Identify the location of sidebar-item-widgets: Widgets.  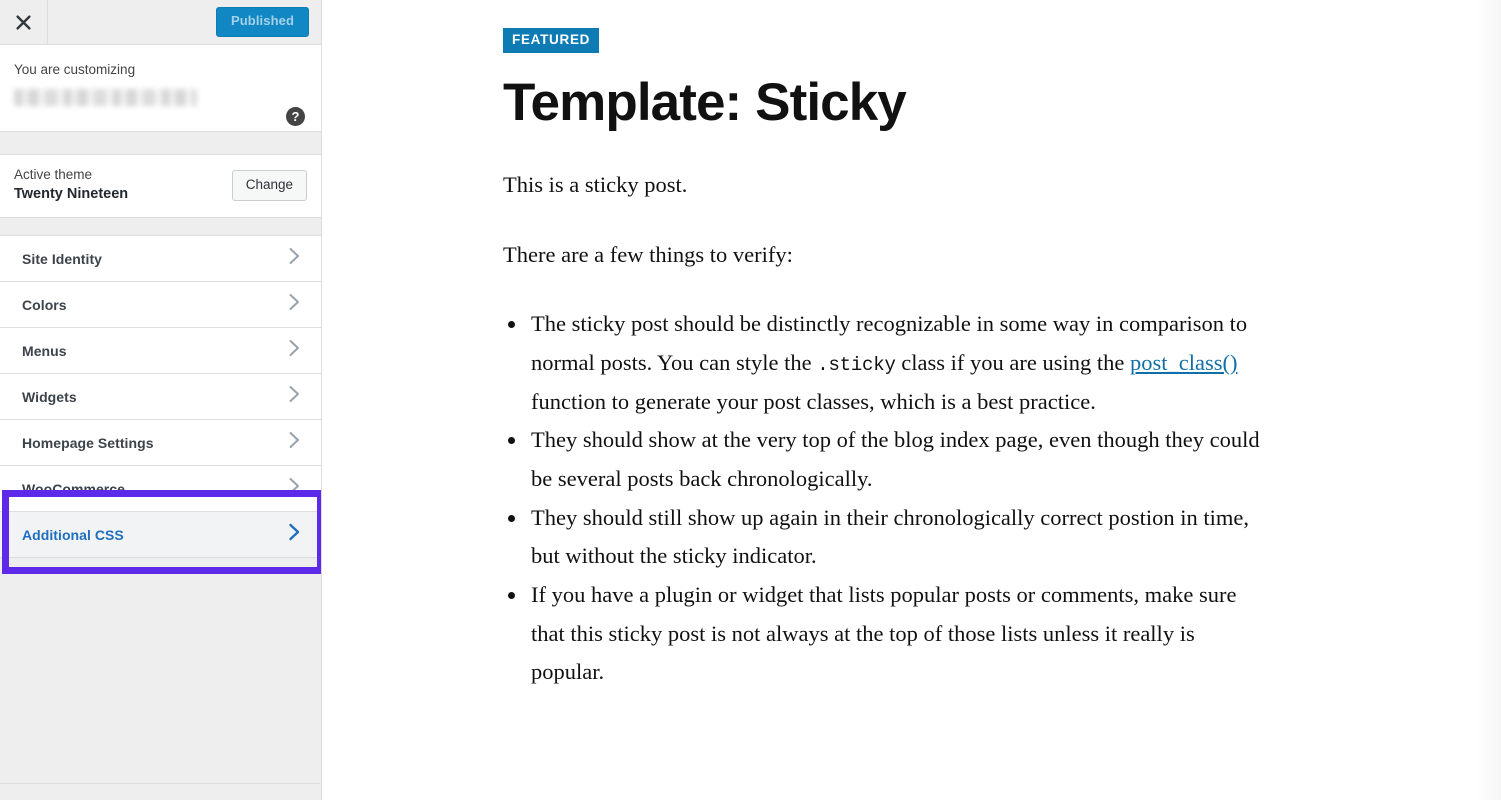
(160, 397).